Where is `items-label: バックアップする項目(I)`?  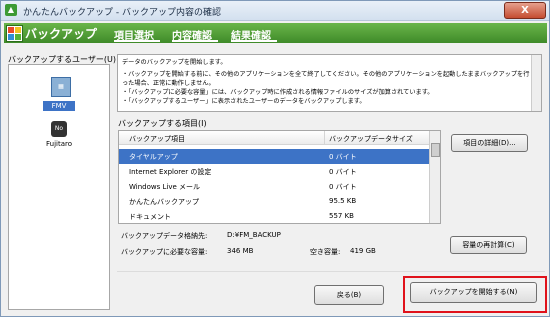 items-label: バックアップする項目(I) is located at coordinates (162, 123).